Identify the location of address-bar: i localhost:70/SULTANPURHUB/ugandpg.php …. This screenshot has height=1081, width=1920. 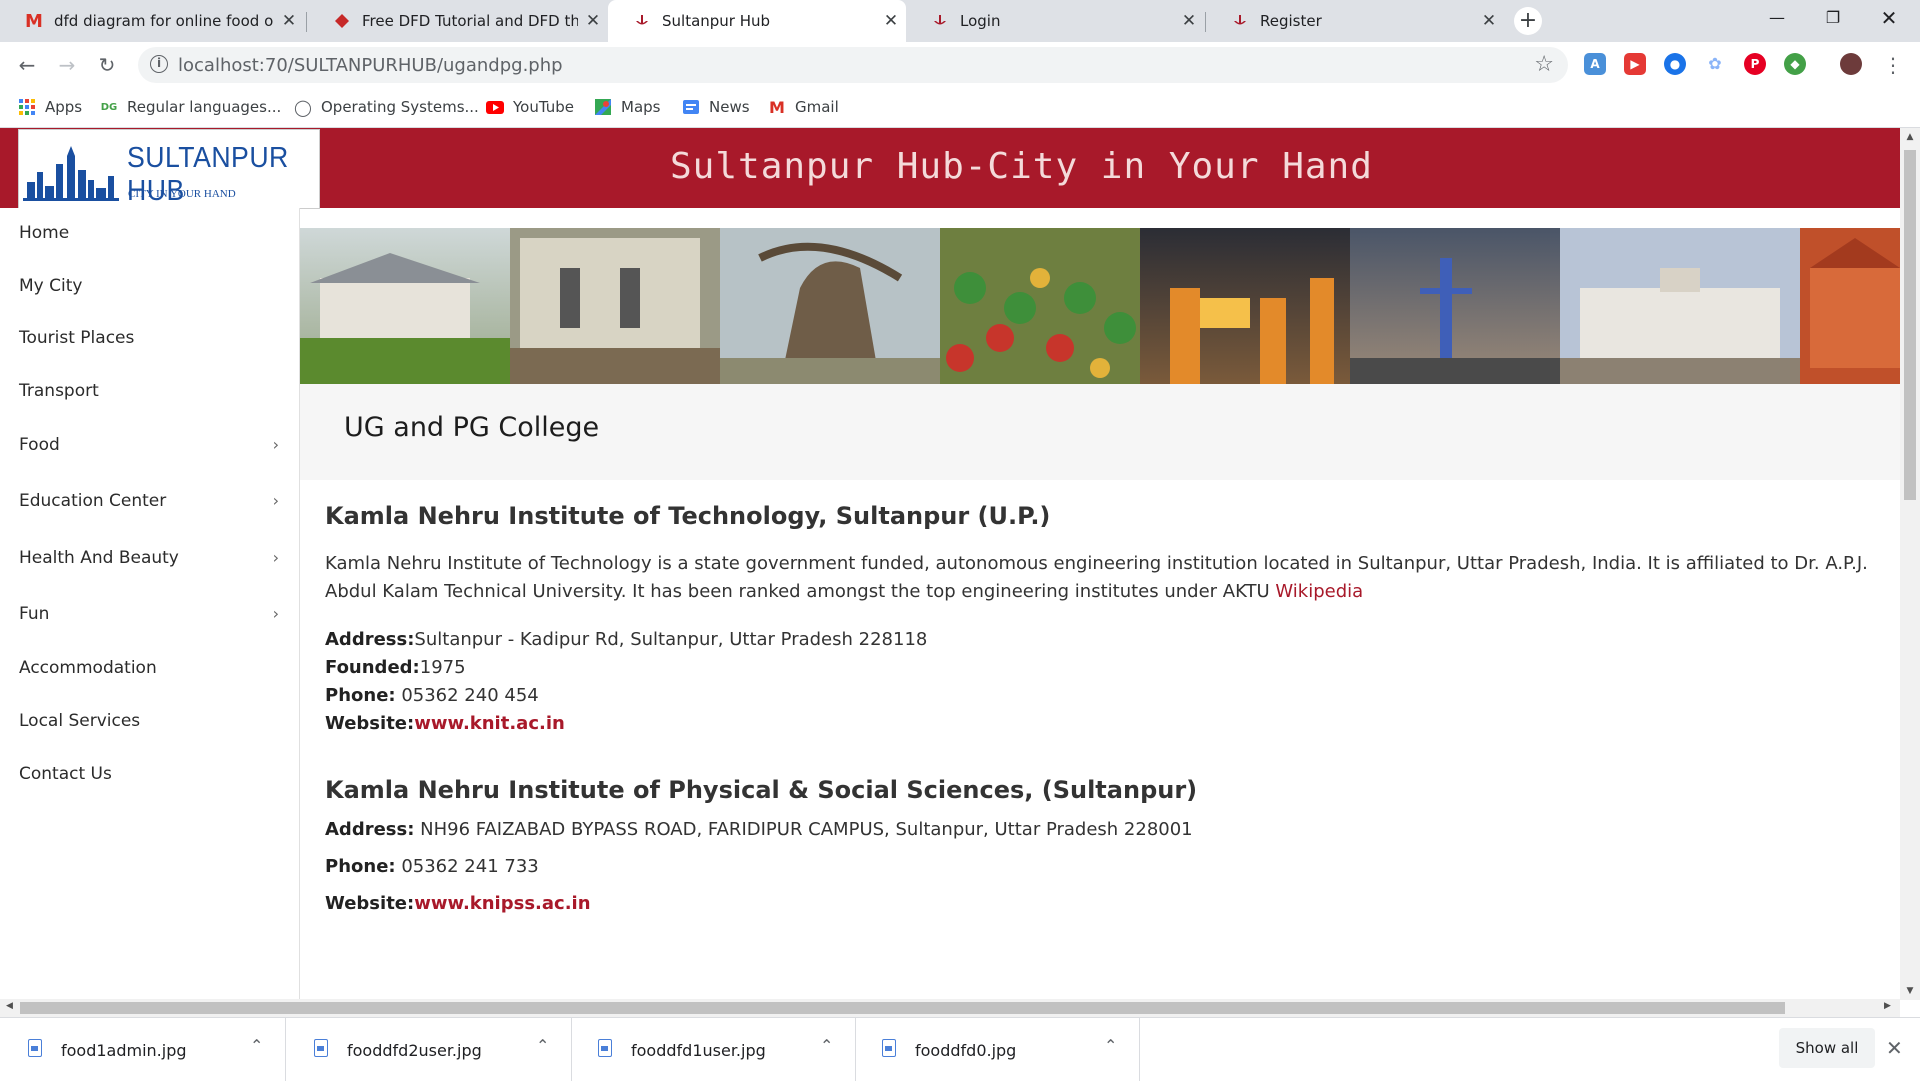
(853, 65).